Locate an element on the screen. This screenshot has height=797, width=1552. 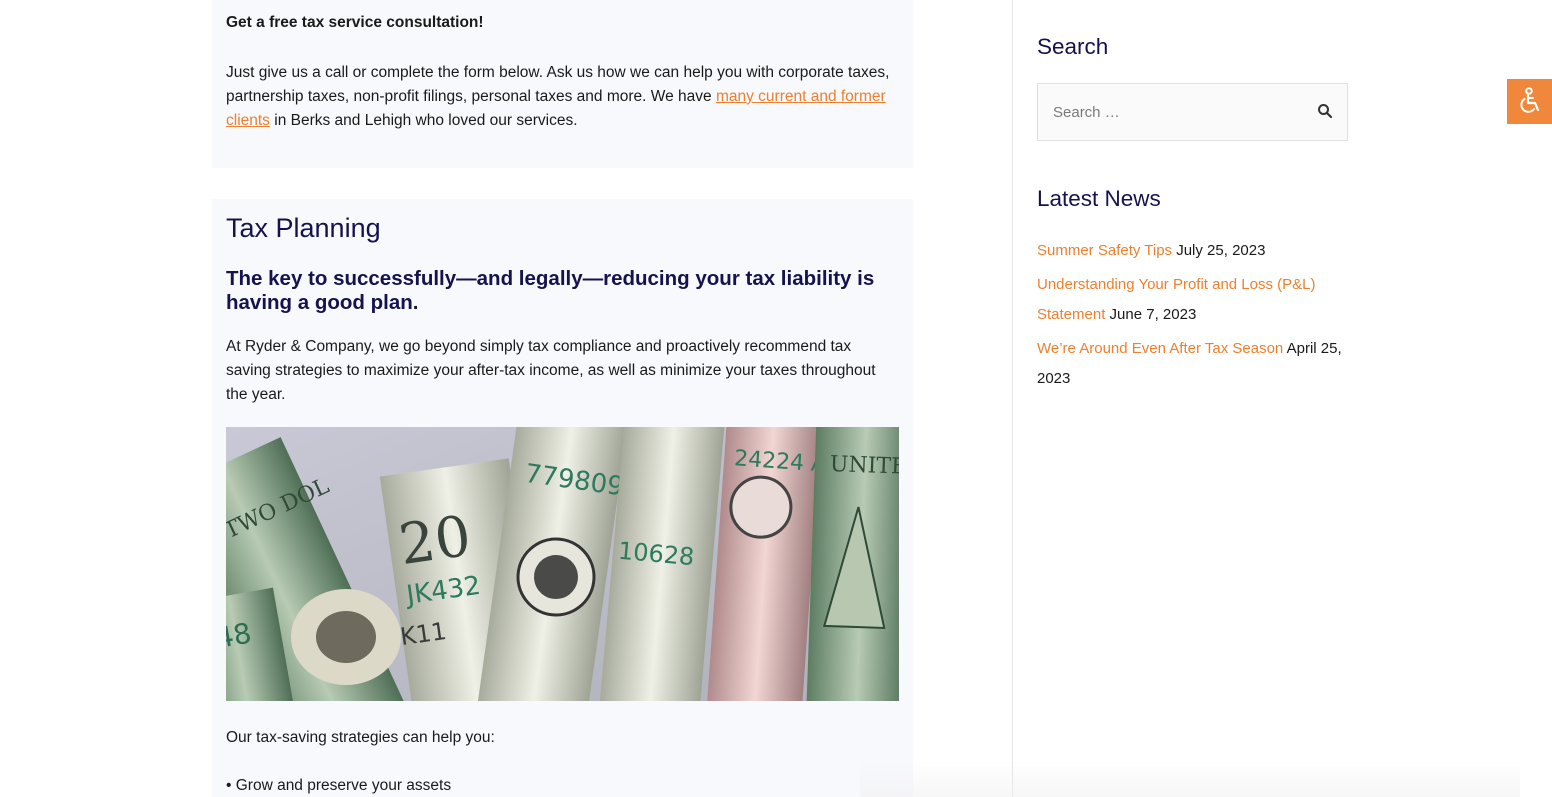
accessibility-icon is located at coordinates (1530, 100).